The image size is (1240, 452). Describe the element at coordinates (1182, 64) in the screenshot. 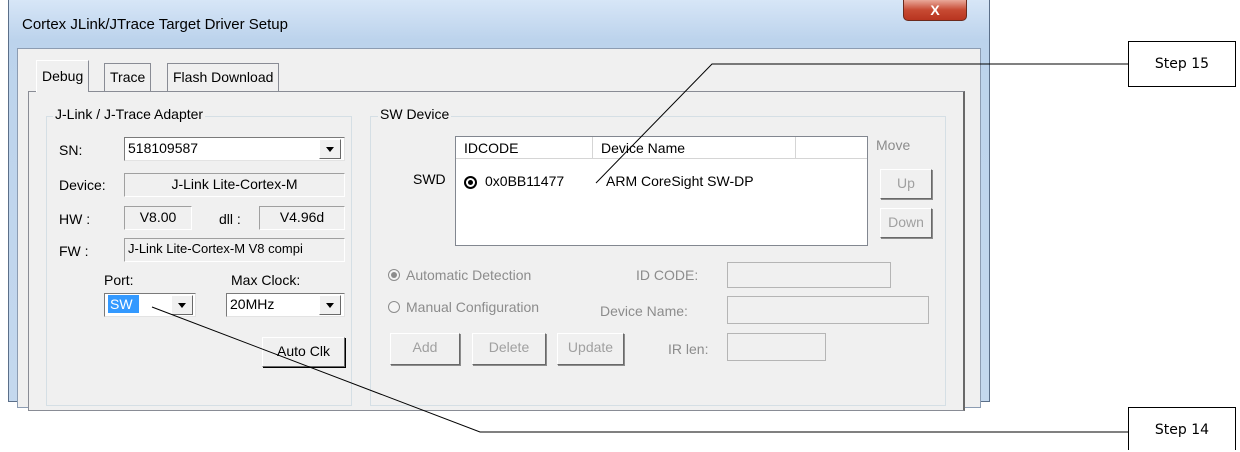

I see `step15-callout: Step 15` at that location.